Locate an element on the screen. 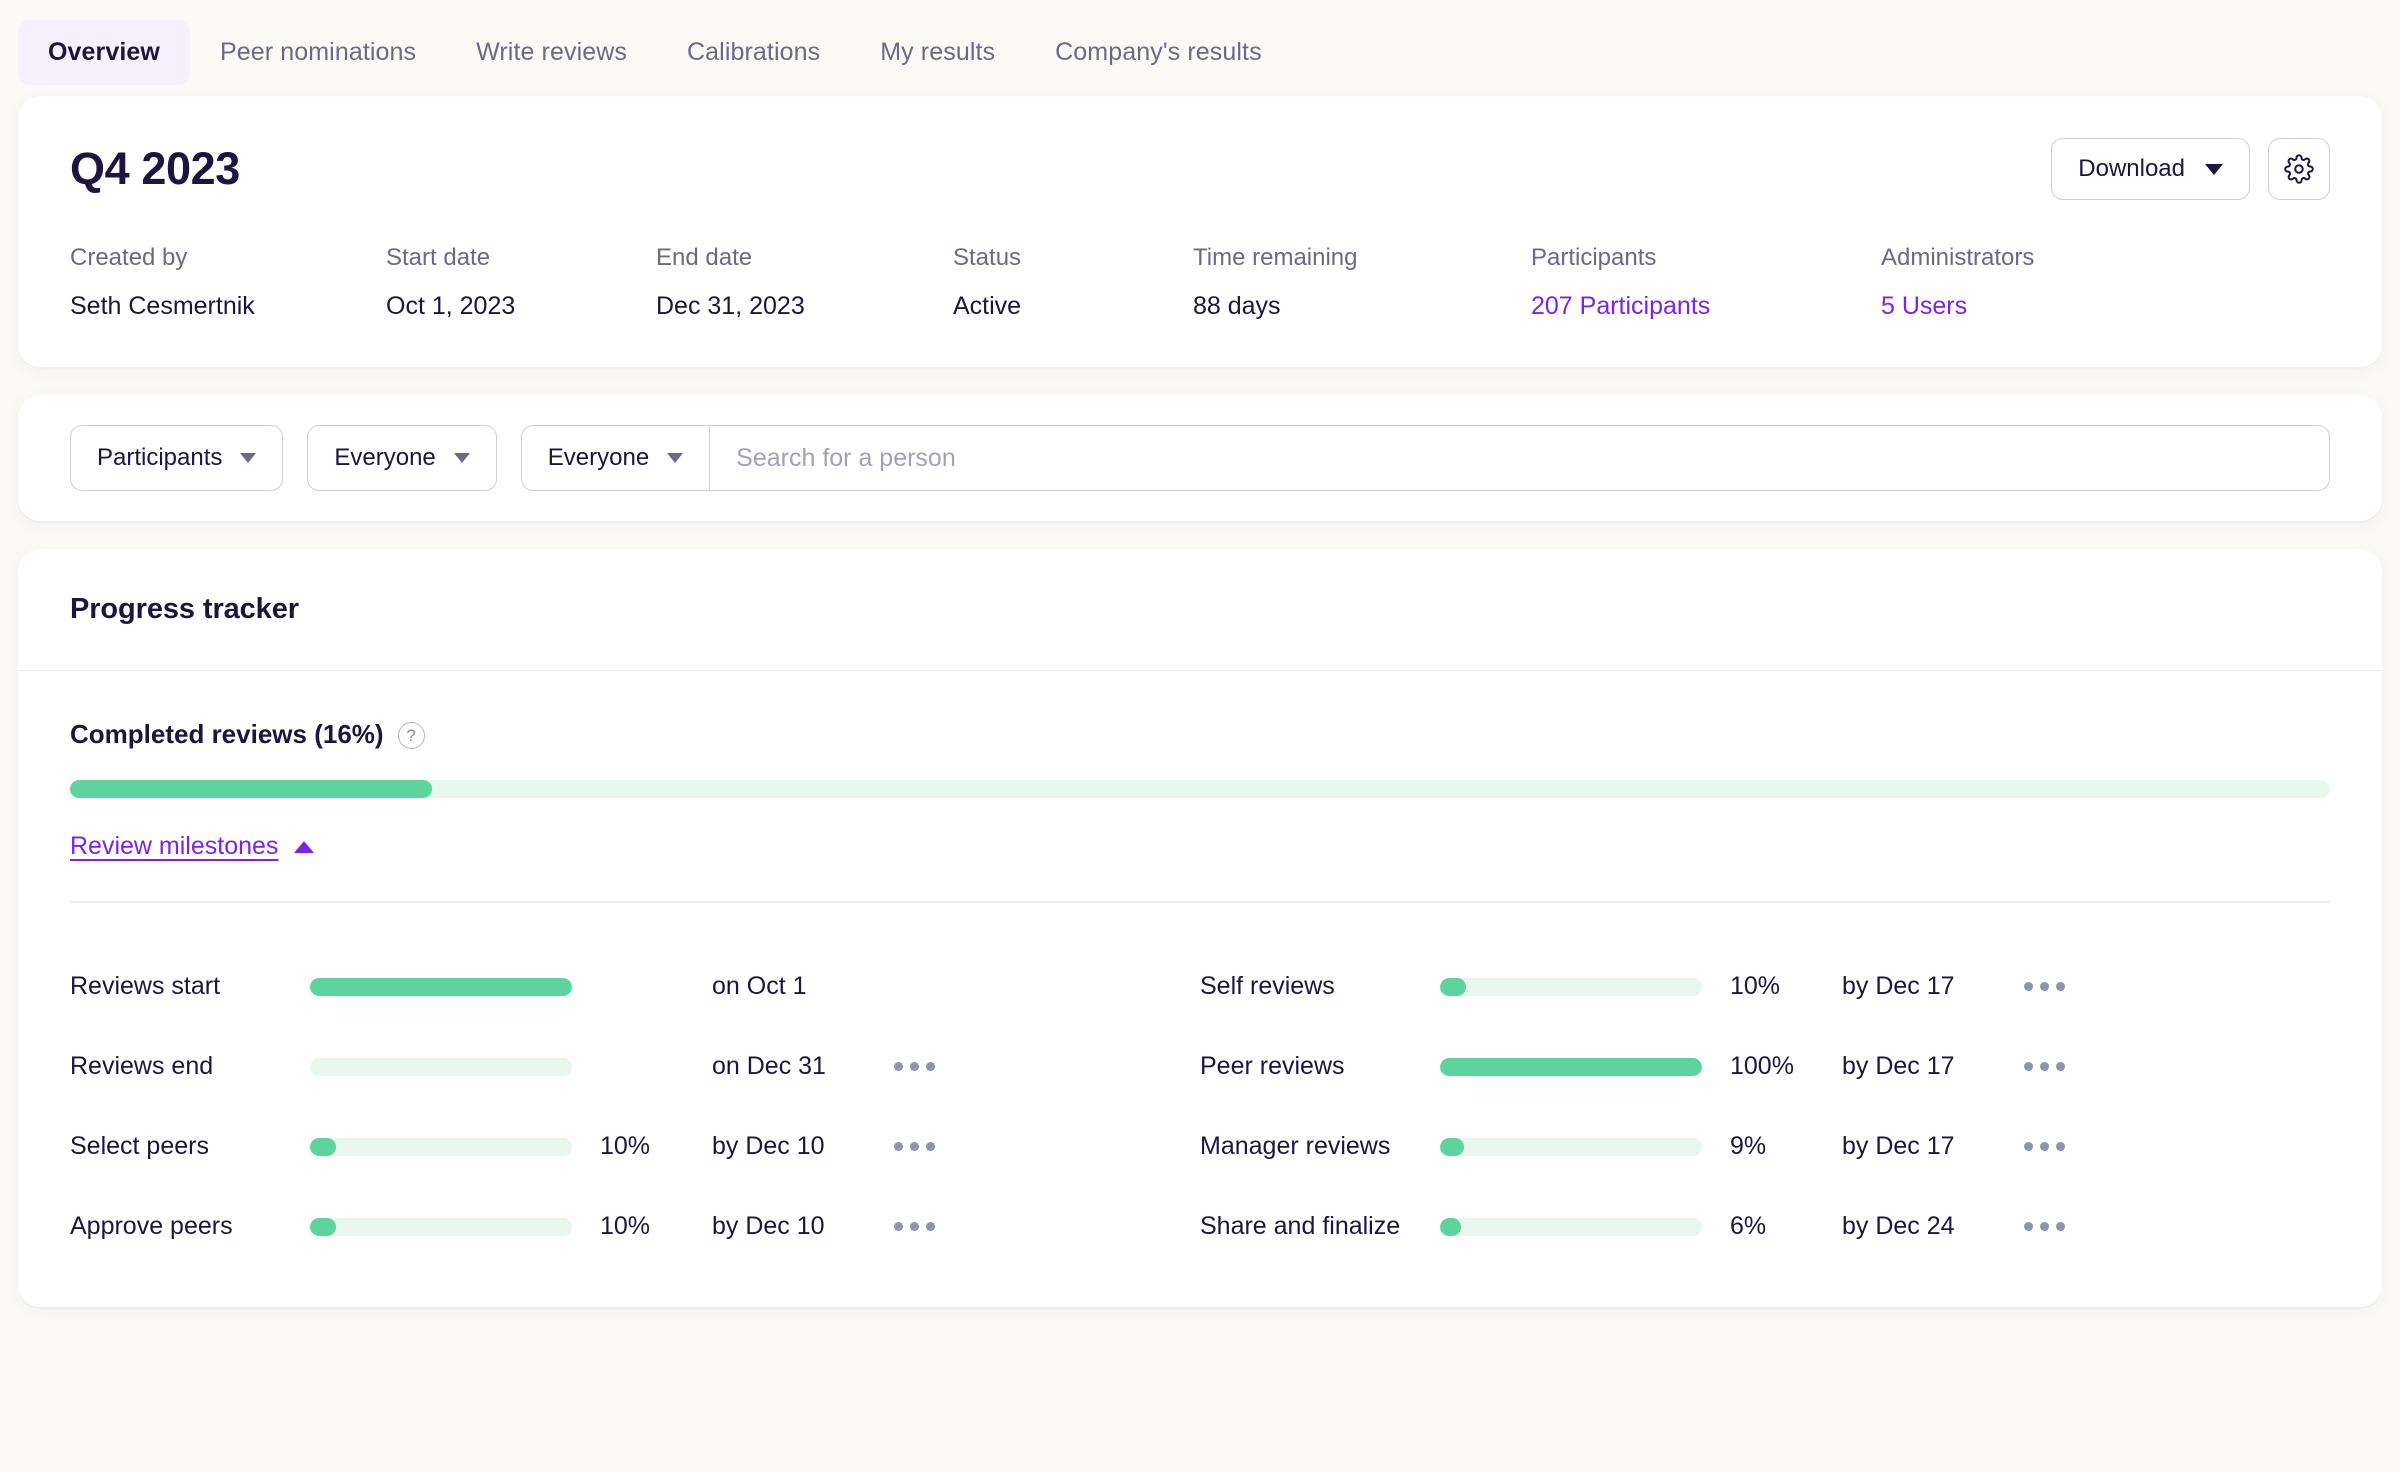 The height and width of the screenshot is (1472, 2400). tab-my-results: My results is located at coordinates (937, 52).